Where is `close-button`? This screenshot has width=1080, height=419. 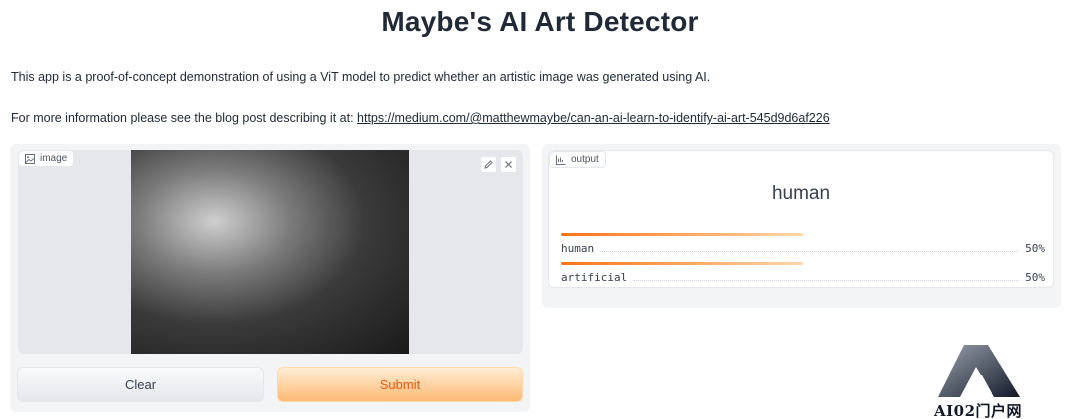
close-button is located at coordinates (508, 164).